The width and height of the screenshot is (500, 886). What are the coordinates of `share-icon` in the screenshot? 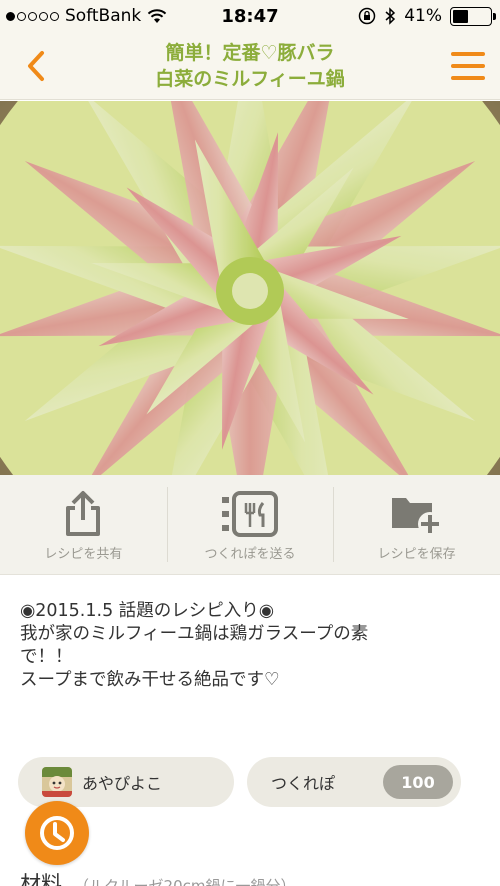 It's located at (83, 513).